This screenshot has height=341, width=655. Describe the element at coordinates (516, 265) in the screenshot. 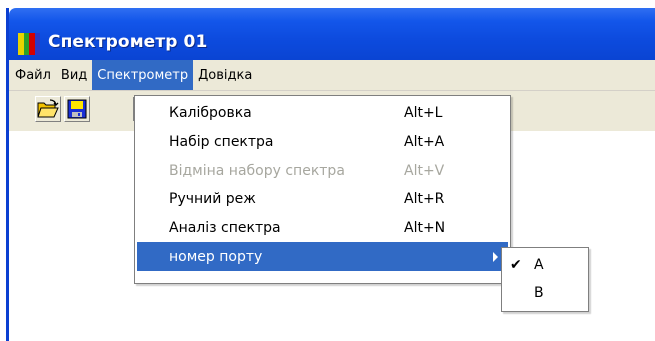

I see `checkmark-icon: ✔` at that location.